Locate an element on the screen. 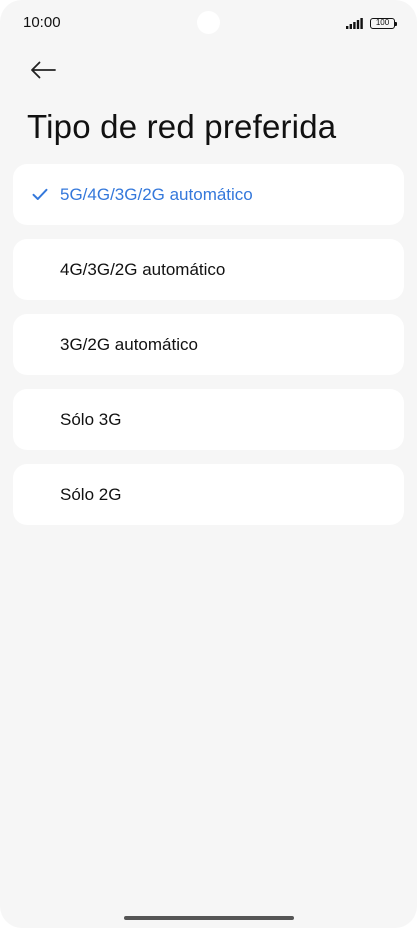 Image resolution: width=417 pixels, height=928 pixels. home-indicator is located at coordinates (209, 918).